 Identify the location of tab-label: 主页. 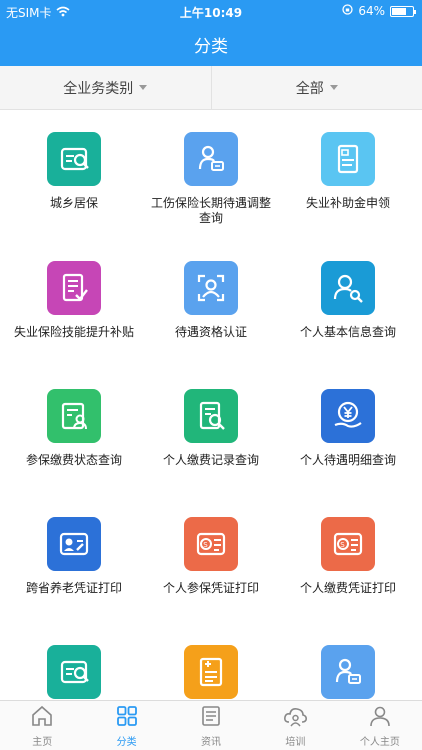
(42, 742).